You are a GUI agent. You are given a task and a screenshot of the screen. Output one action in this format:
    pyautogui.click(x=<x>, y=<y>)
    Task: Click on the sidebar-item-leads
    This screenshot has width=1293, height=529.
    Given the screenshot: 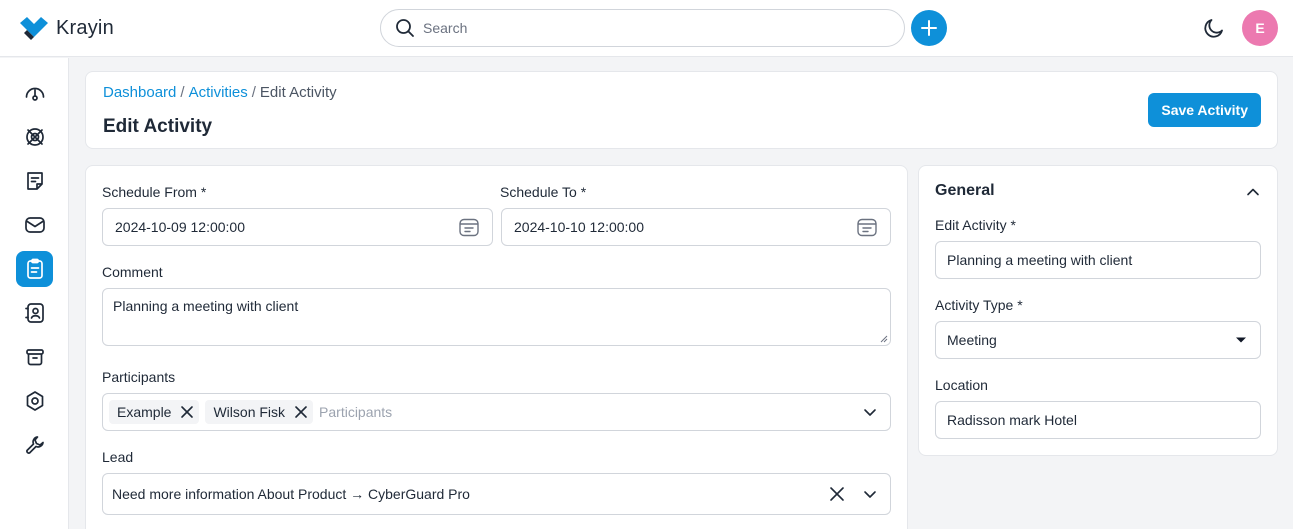 What is the action you would take?
    pyautogui.click(x=34, y=137)
    